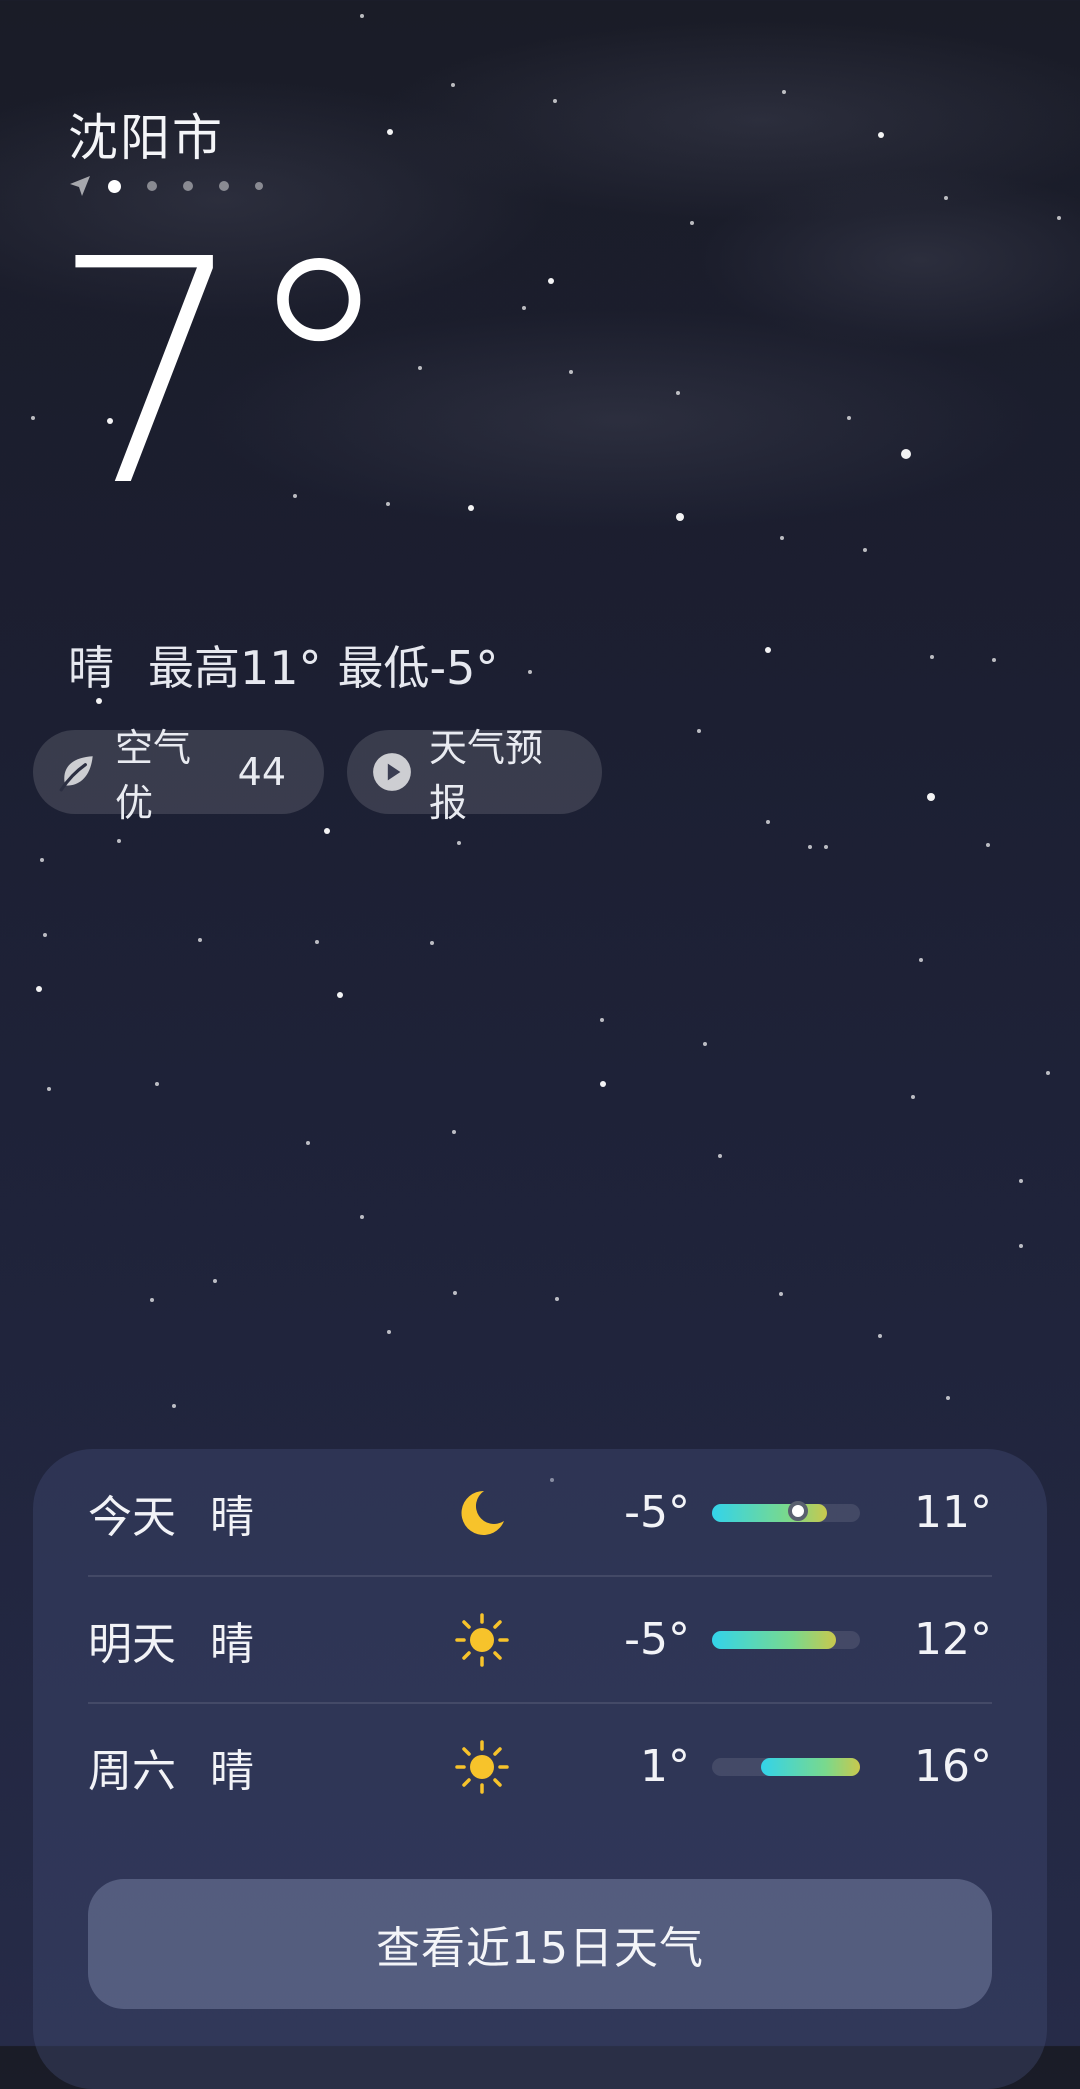 This screenshot has width=1080, height=2089. Describe the element at coordinates (953, 1766) in the screenshot. I see `forecast-high: 16°` at that location.